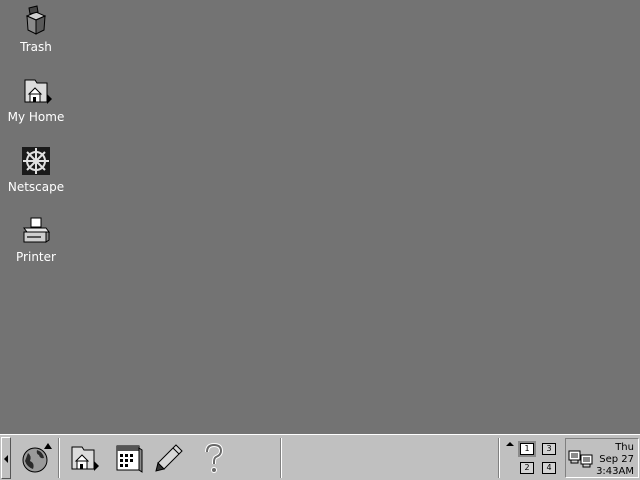 This screenshot has width=640, height=480. What do you see at coordinates (389, 458) in the screenshot?
I see `task-list-area` at bounding box center [389, 458].